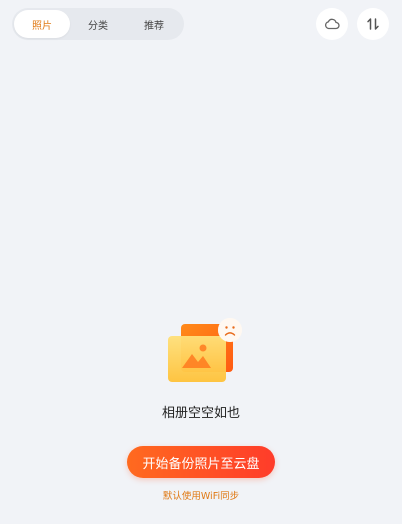 The width and height of the screenshot is (402, 524). I want to click on cloud-button, so click(332, 24).